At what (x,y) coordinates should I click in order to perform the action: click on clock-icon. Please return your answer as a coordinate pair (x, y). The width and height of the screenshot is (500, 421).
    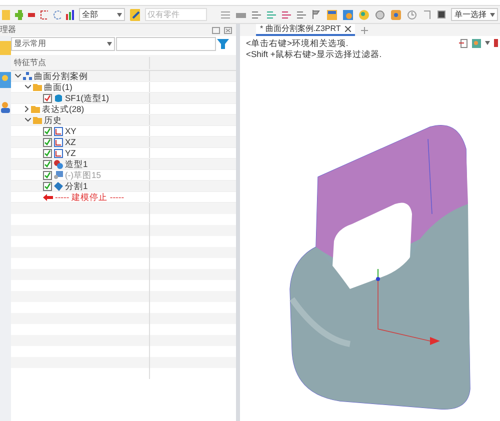
    Looking at the image, I should click on (412, 15).